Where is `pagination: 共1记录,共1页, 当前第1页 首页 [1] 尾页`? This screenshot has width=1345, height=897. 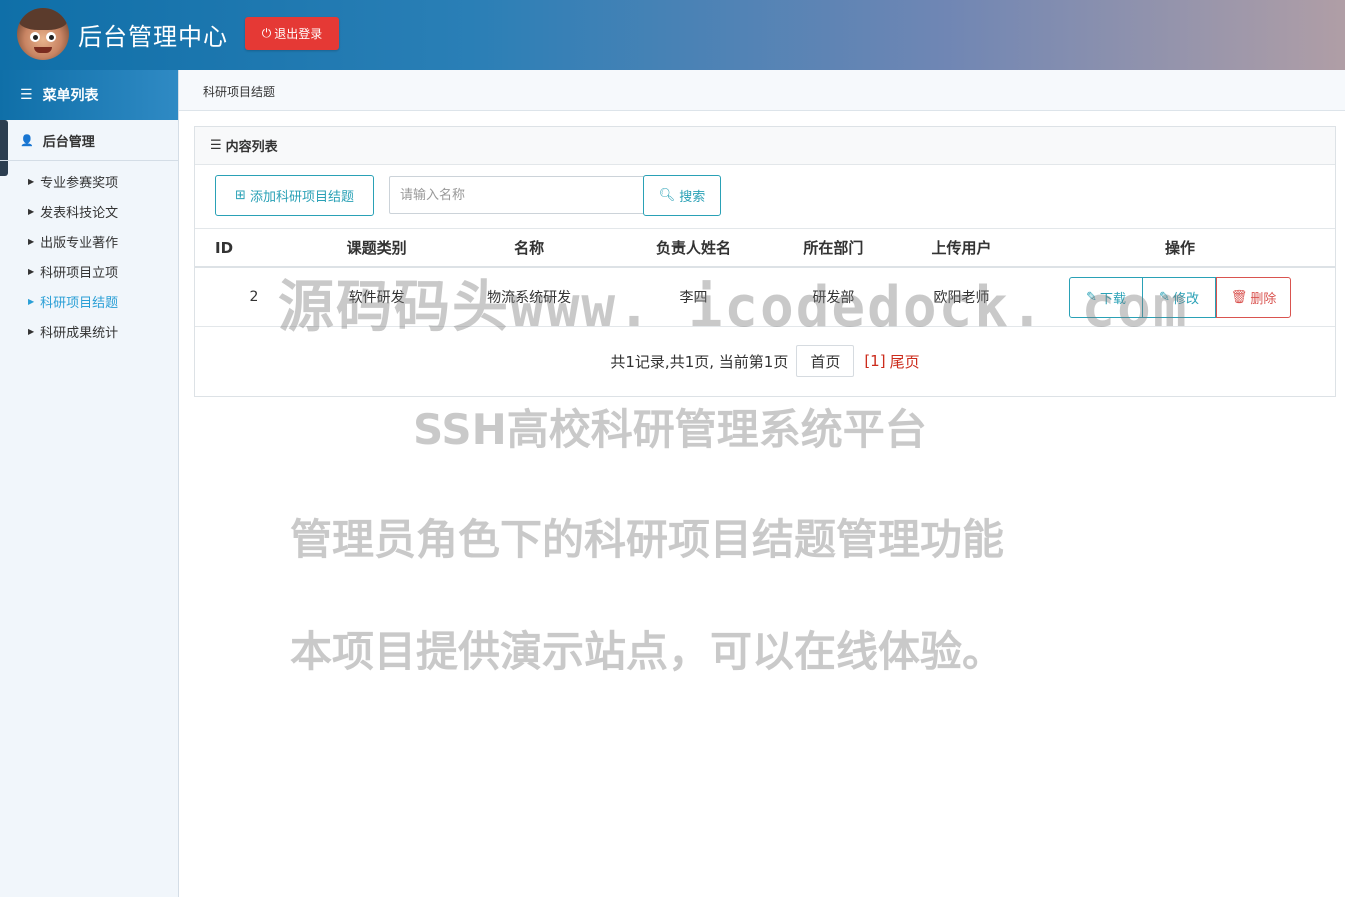
pagination: 共1记录,共1页, 当前第1页 首页 [1] 尾页 is located at coordinates (765, 361).